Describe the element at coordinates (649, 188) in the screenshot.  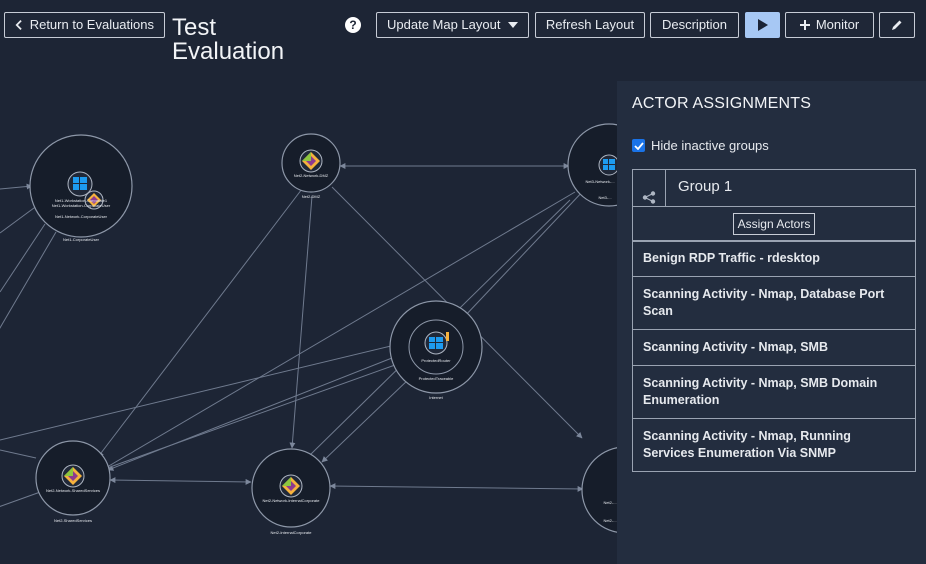
I see `share-button` at that location.